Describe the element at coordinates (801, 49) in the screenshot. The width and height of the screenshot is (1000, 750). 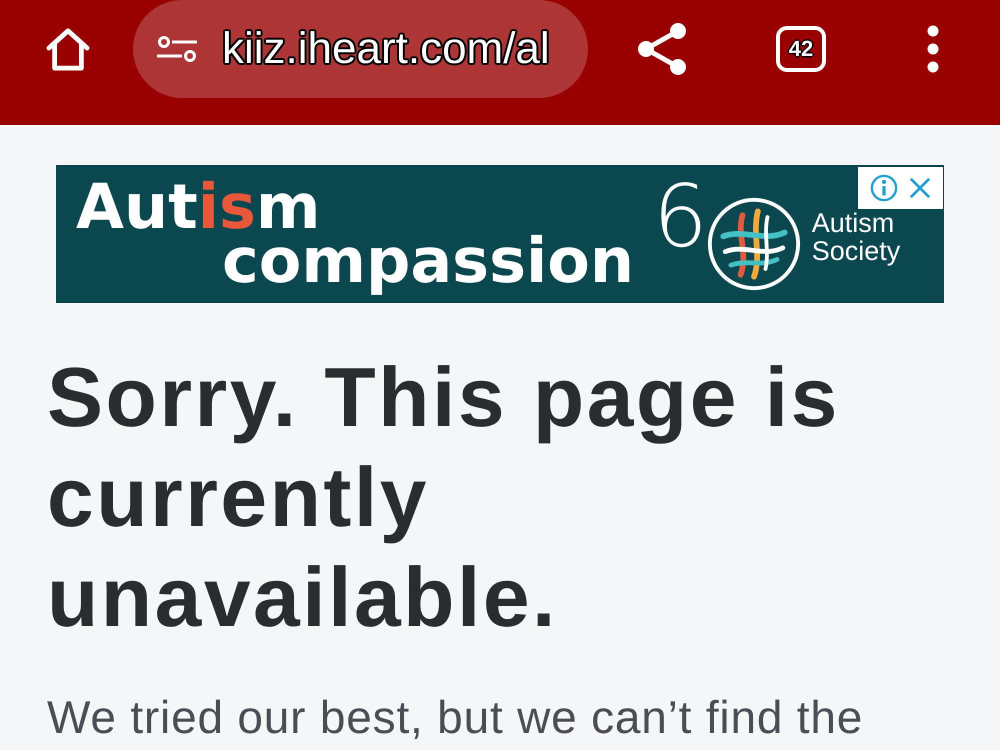
I see `tab-count-button: 42` at that location.